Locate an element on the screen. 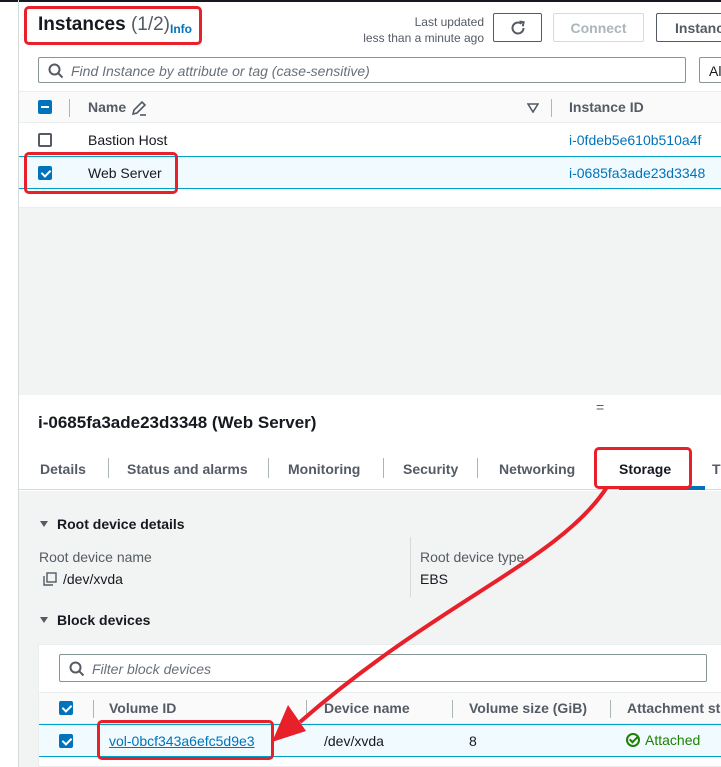 This screenshot has height=767, width=721. instance-id-link: i-0685fa3ade23d3348 is located at coordinates (637, 173).